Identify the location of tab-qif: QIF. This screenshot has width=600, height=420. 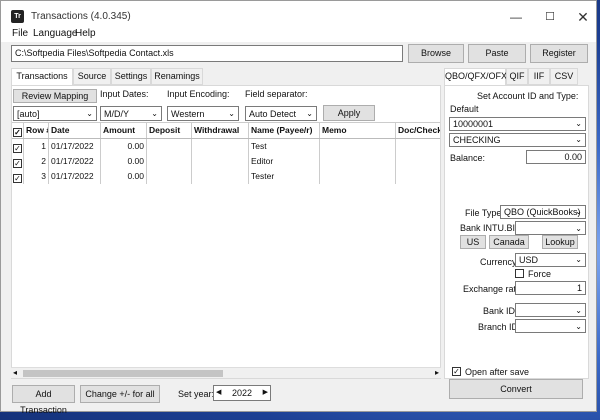
(517, 76).